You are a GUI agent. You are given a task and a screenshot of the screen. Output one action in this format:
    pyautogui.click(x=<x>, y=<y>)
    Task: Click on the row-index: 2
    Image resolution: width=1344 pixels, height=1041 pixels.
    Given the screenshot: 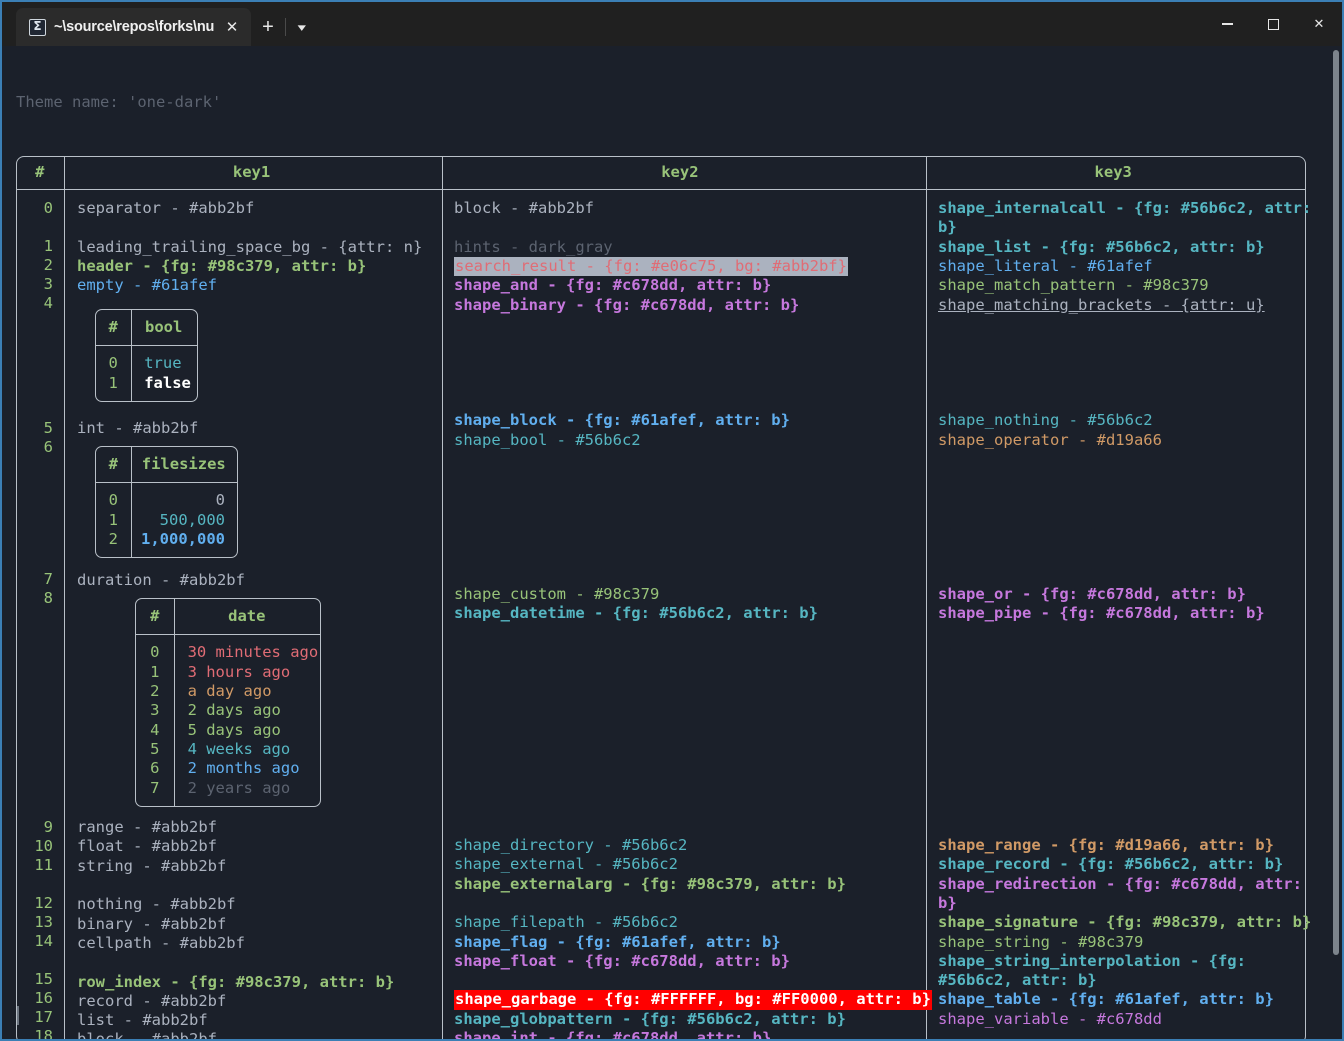 What is the action you would take?
    pyautogui.click(x=48, y=265)
    